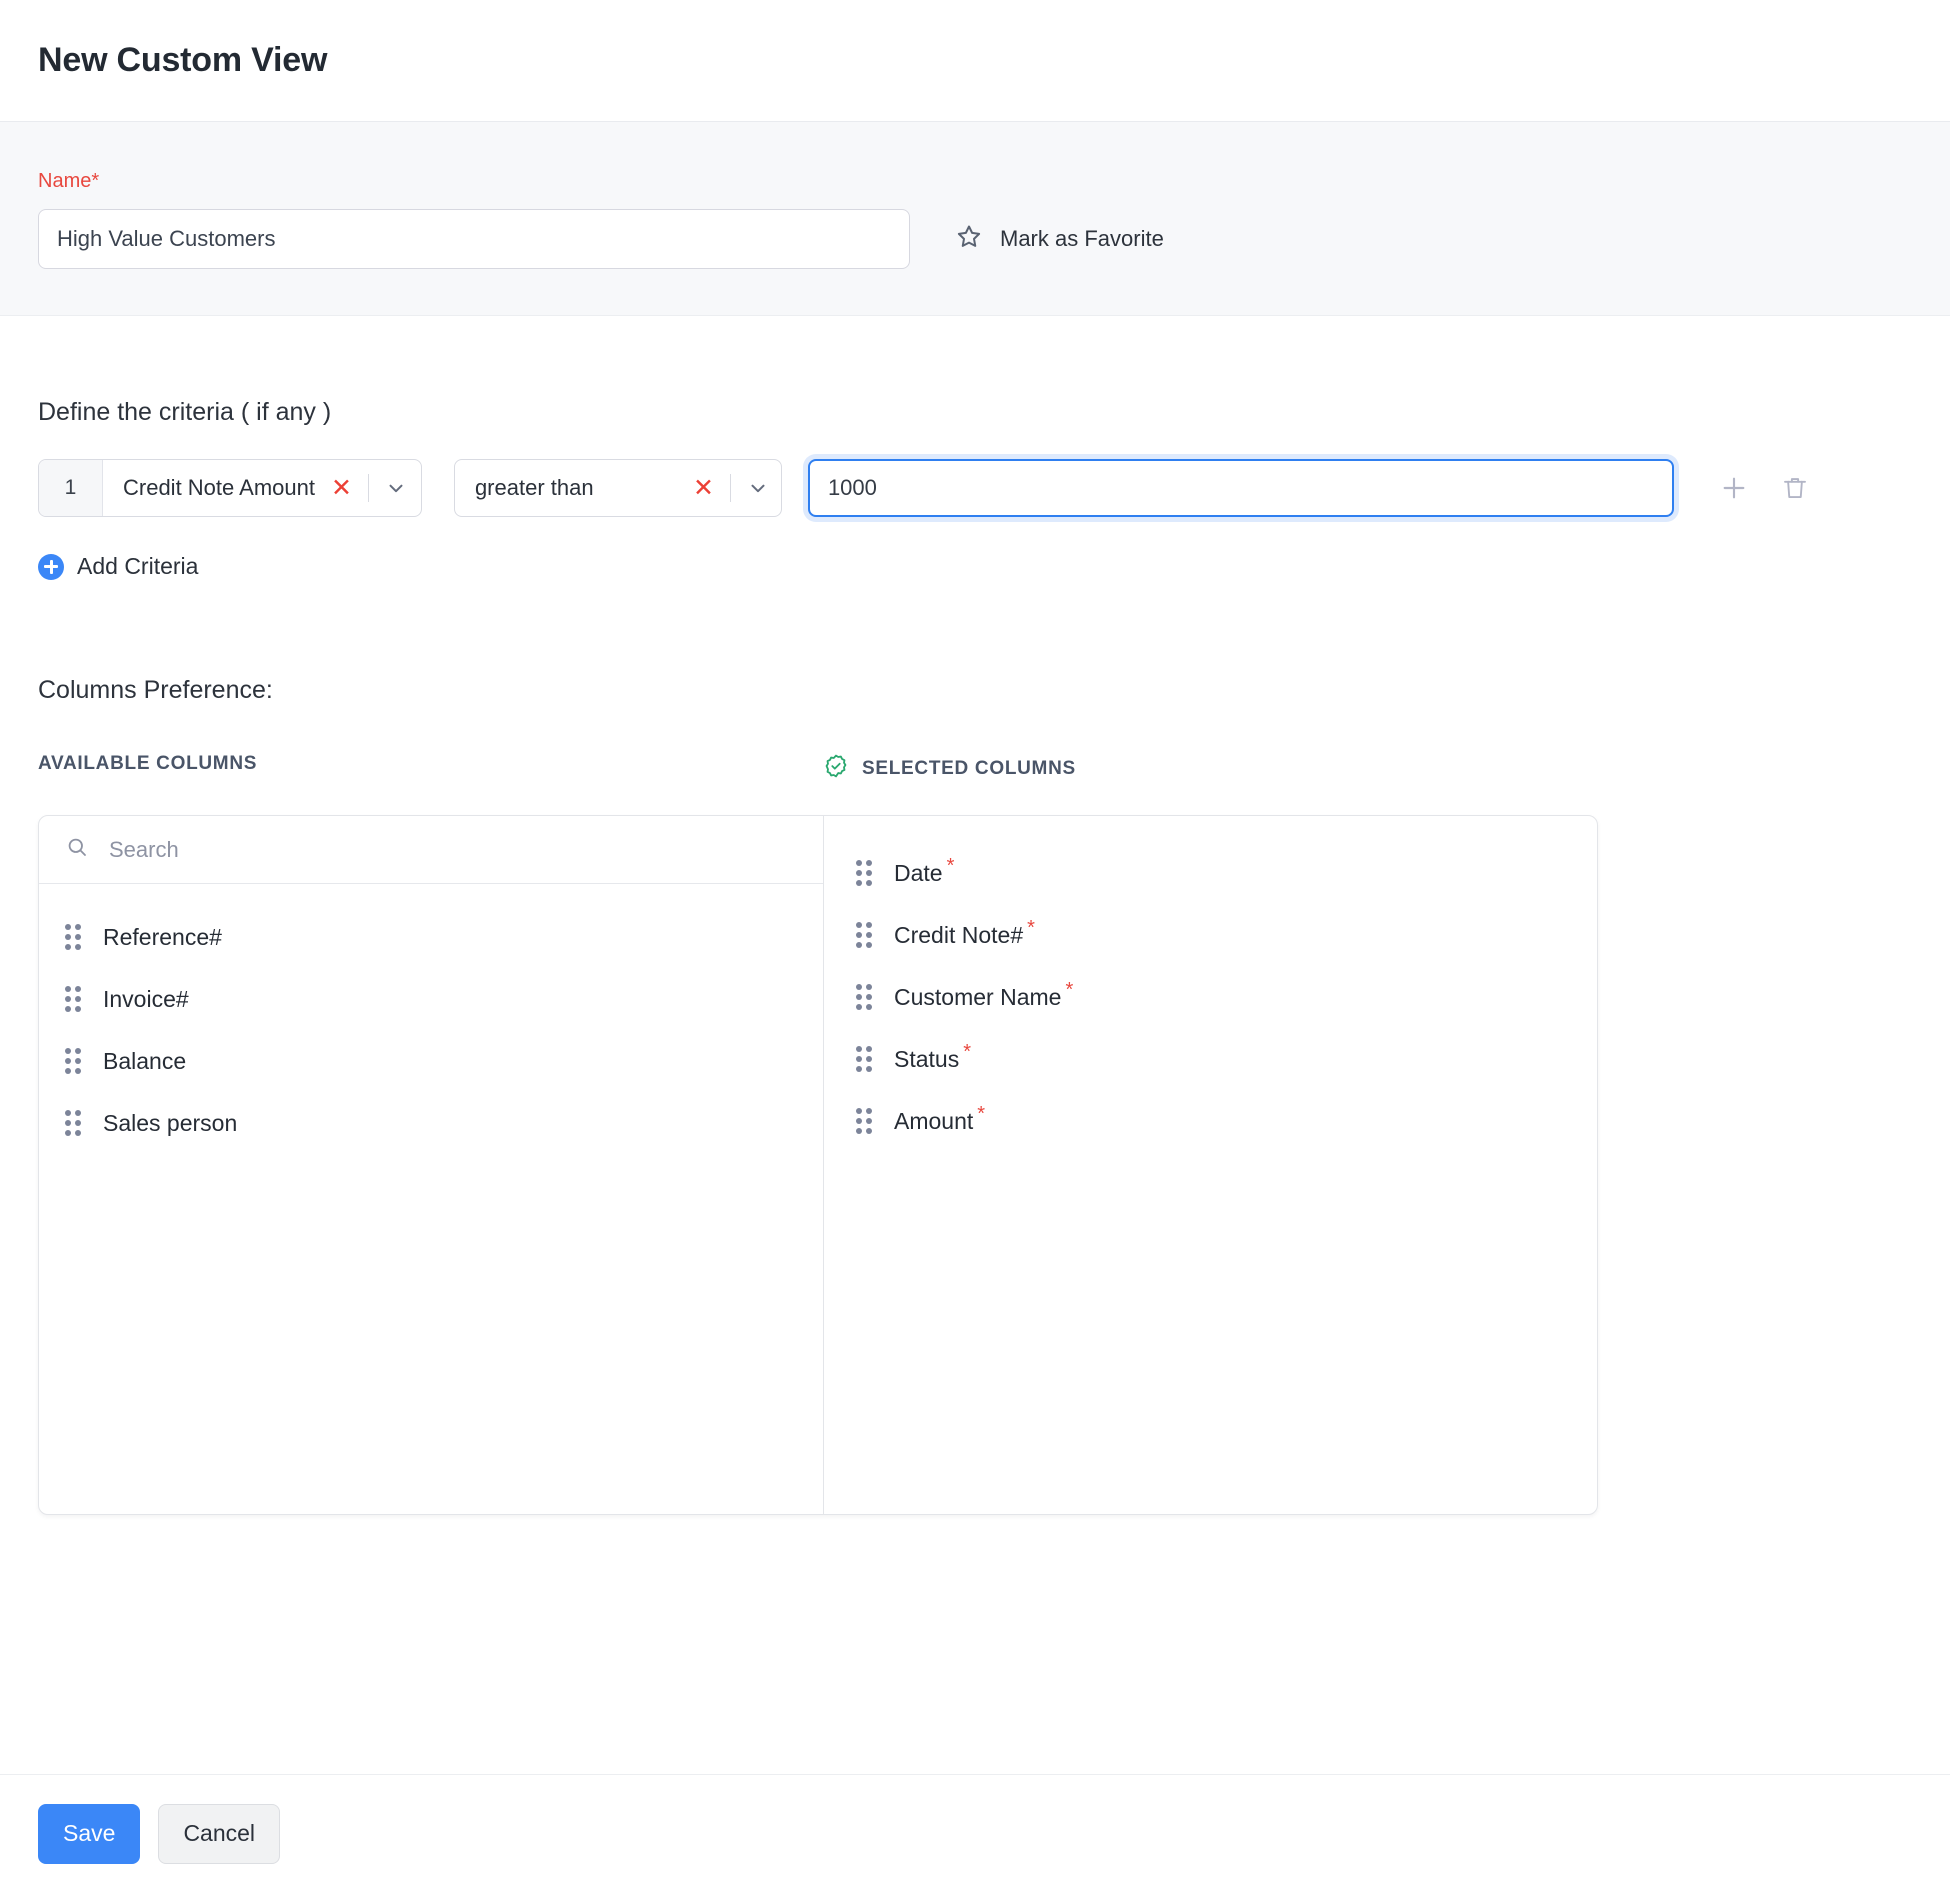 The height and width of the screenshot is (1892, 1950). Describe the element at coordinates (431, 1123) in the screenshot. I see `list-item: Sales person` at that location.